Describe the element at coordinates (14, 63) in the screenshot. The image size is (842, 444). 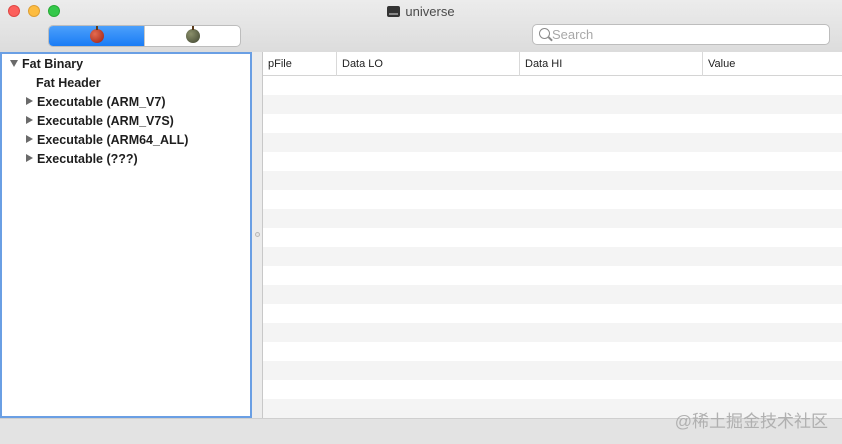
I see `disclosure-triangle-open-icon` at that location.